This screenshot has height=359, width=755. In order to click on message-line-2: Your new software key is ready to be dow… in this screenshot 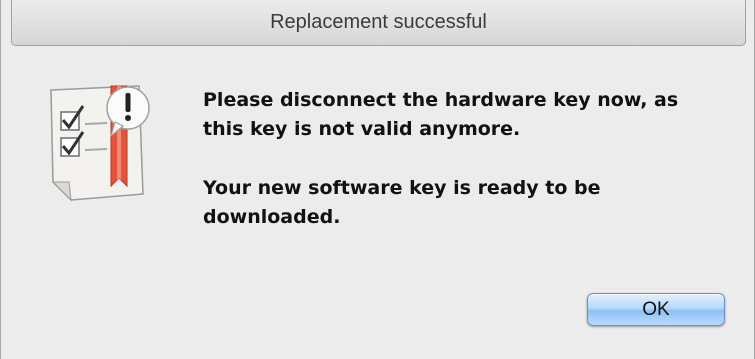, I will do `click(402, 202)`.